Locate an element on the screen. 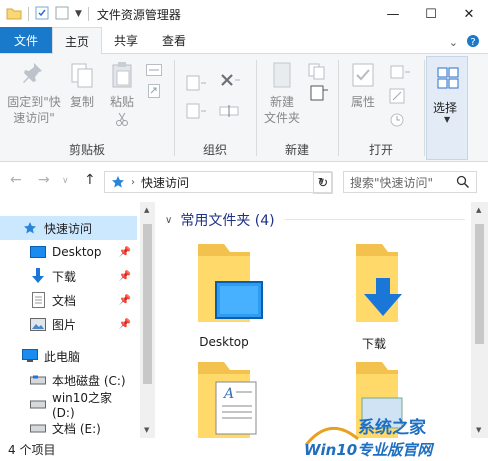  back-arrow-icon: ← is located at coordinates (16, 180).